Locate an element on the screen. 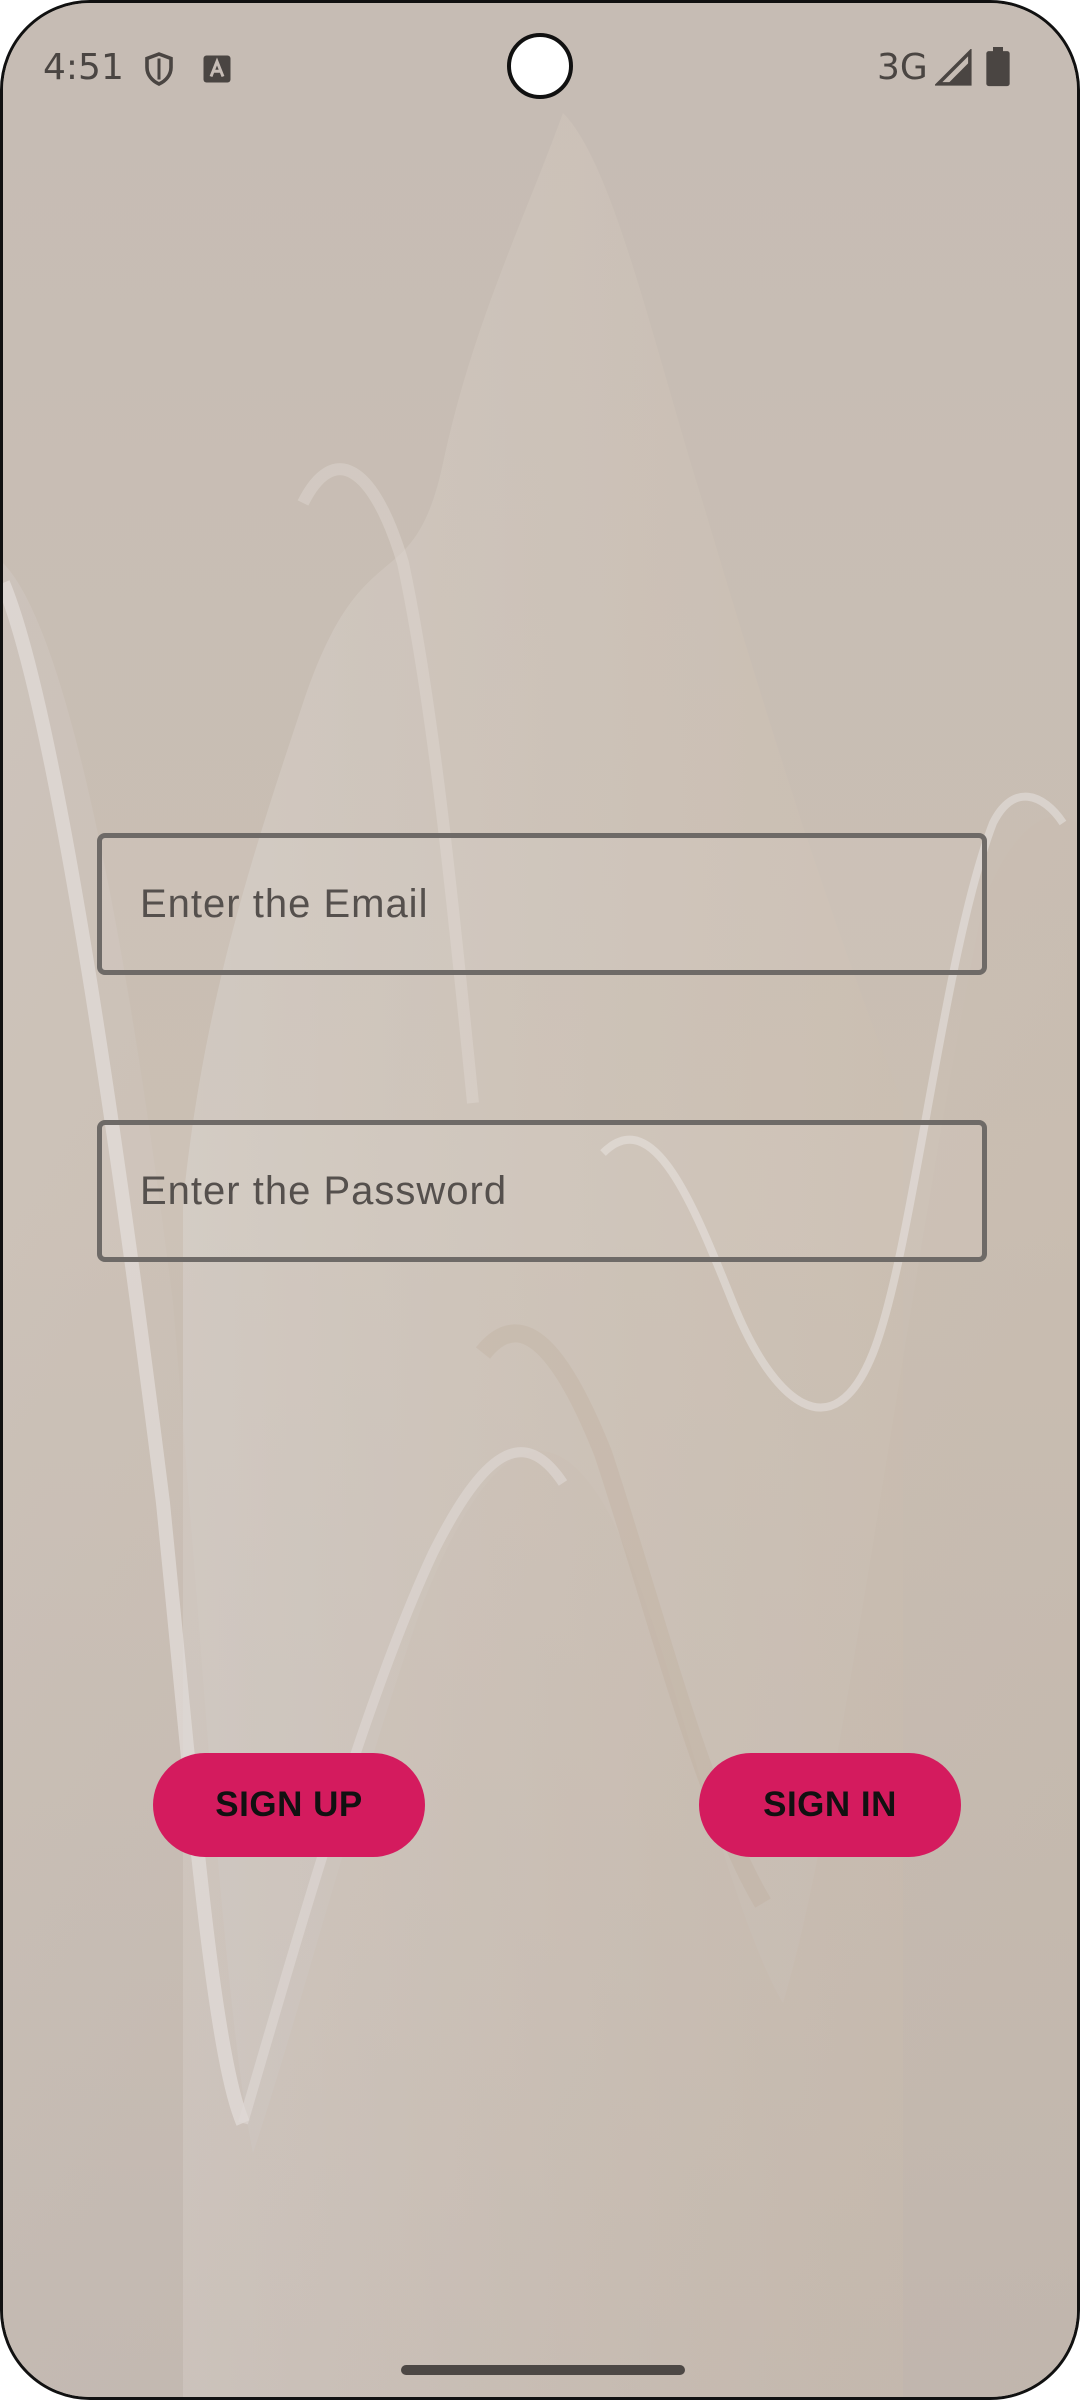 Image resolution: width=1080 pixels, height=2400 pixels. camera-cutout is located at coordinates (540, 66).